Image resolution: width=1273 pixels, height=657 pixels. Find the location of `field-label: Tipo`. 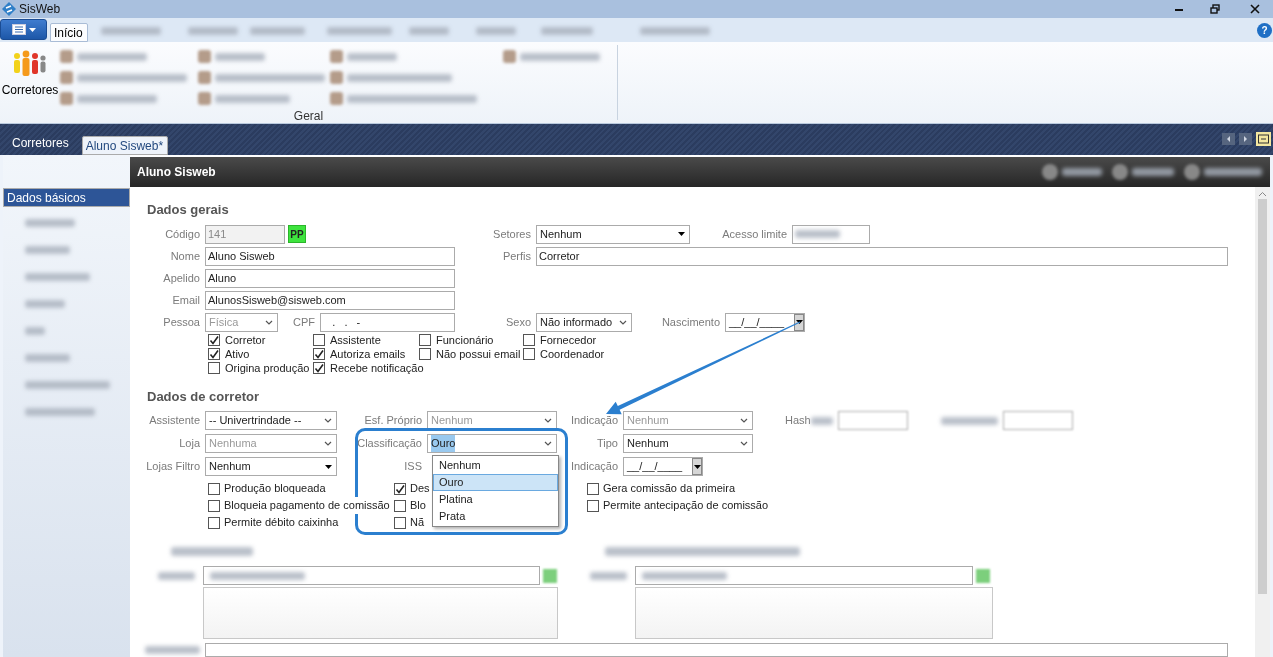

field-label: Tipo is located at coordinates (607, 444).